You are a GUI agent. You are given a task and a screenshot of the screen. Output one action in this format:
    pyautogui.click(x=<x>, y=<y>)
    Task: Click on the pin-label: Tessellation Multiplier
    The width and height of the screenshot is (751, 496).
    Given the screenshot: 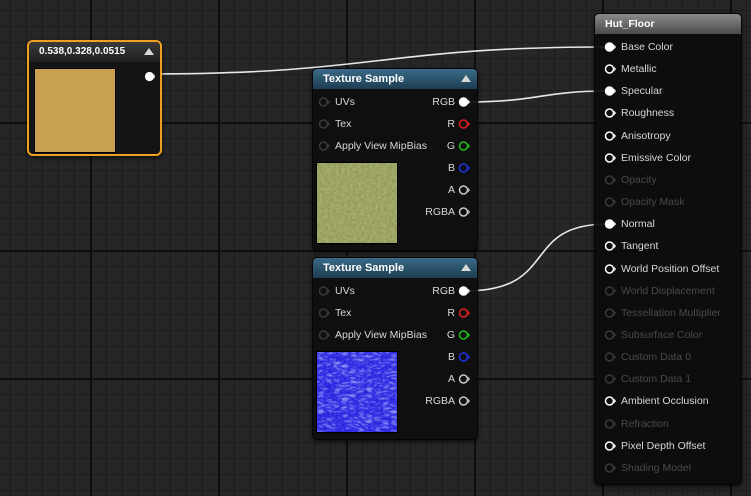 What is the action you would take?
    pyautogui.click(x=671, y=312)
    